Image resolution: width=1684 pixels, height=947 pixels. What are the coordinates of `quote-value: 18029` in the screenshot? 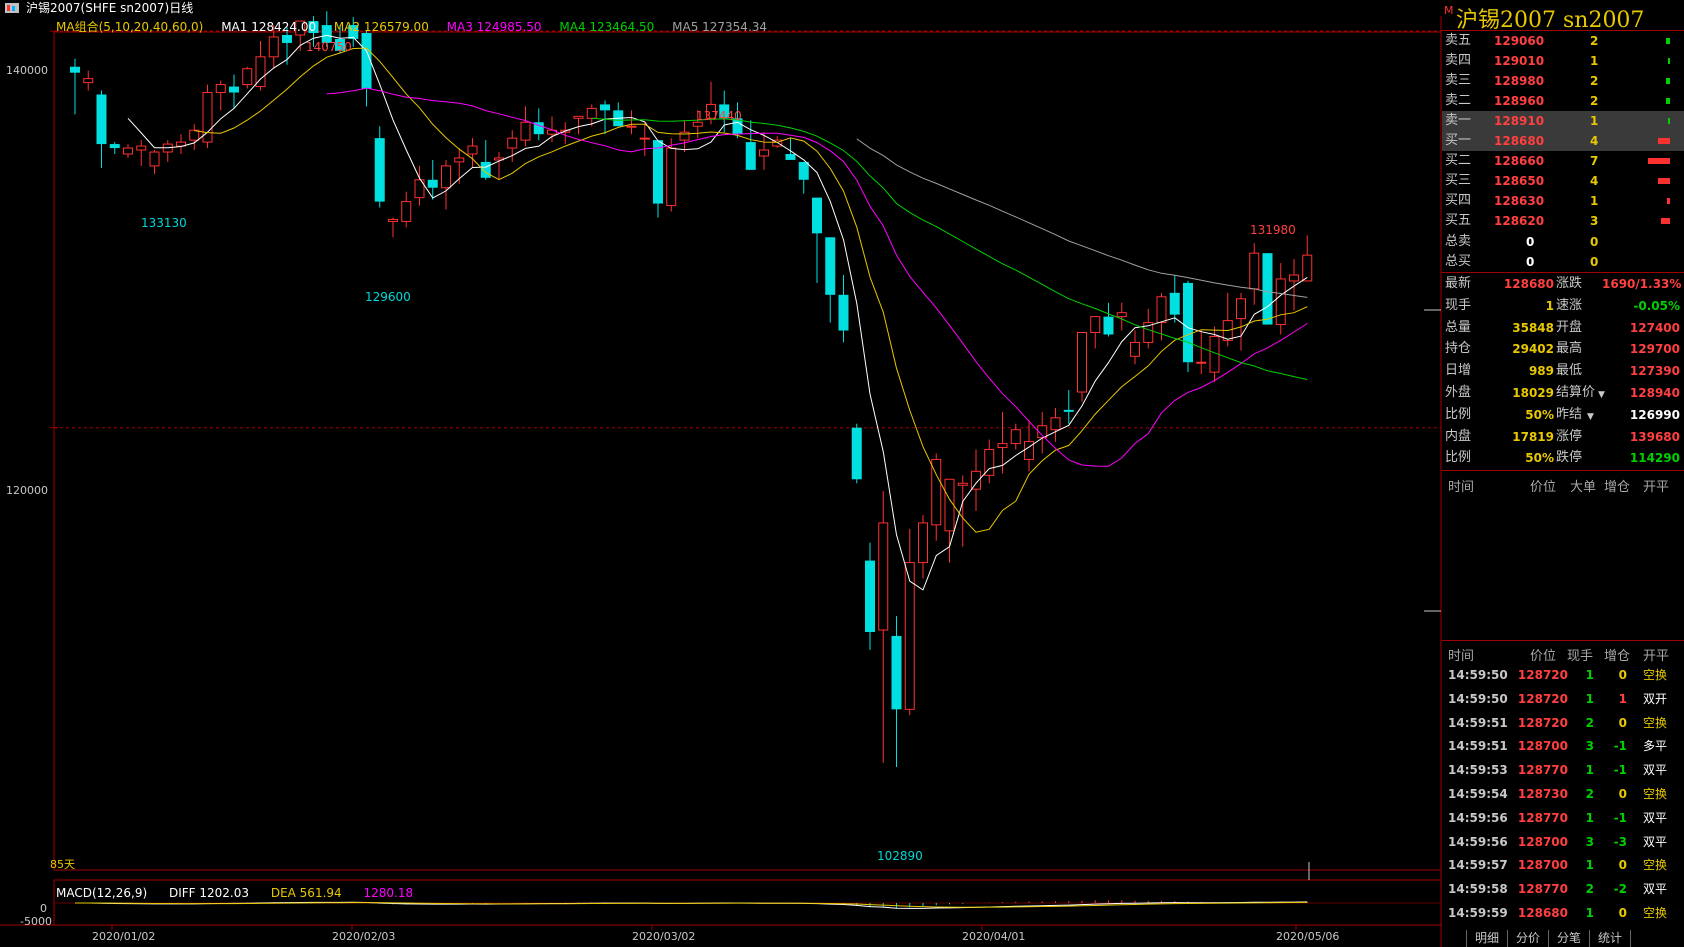 It's located at (1533, 393).